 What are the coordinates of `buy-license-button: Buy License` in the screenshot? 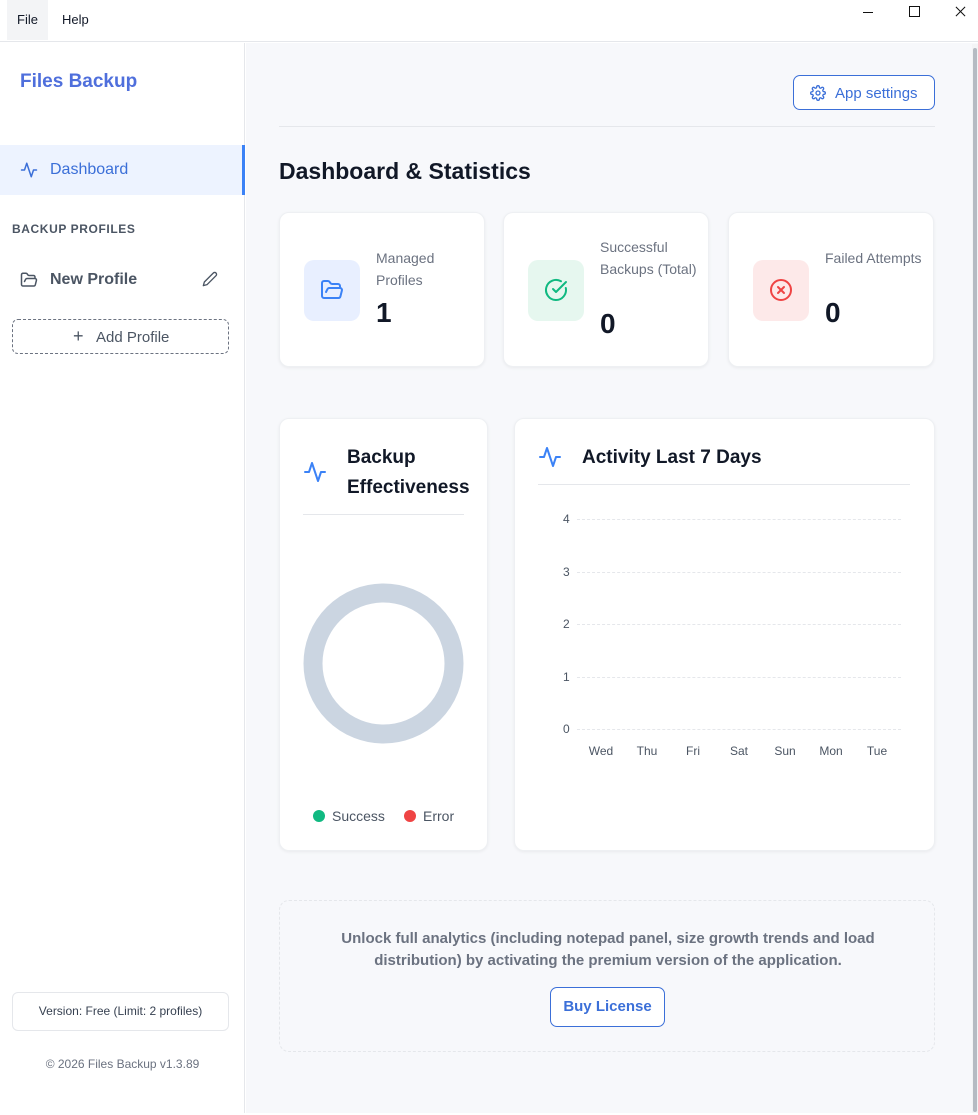 It's located at (607, 1007).